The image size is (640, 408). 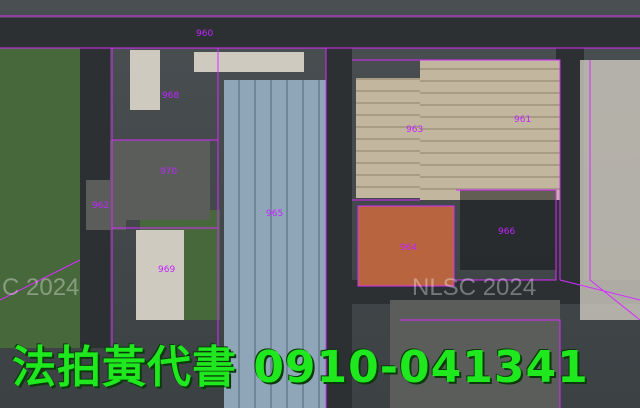 What do you see at coordinates (415, 130) in the screenshot?
I see `lot-label-963: 963` at bounding box center [415, 130].